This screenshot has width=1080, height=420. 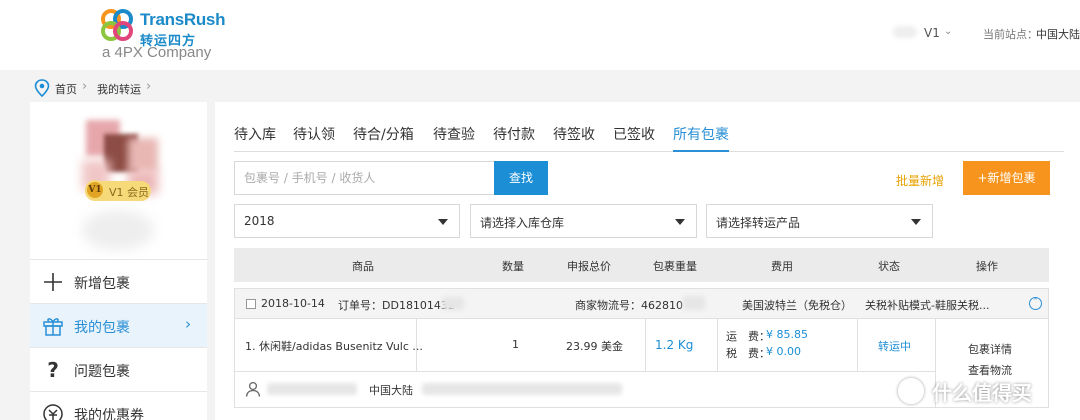 I want to click on column-header-declared: 申报总价, so click(x=589, y=266).